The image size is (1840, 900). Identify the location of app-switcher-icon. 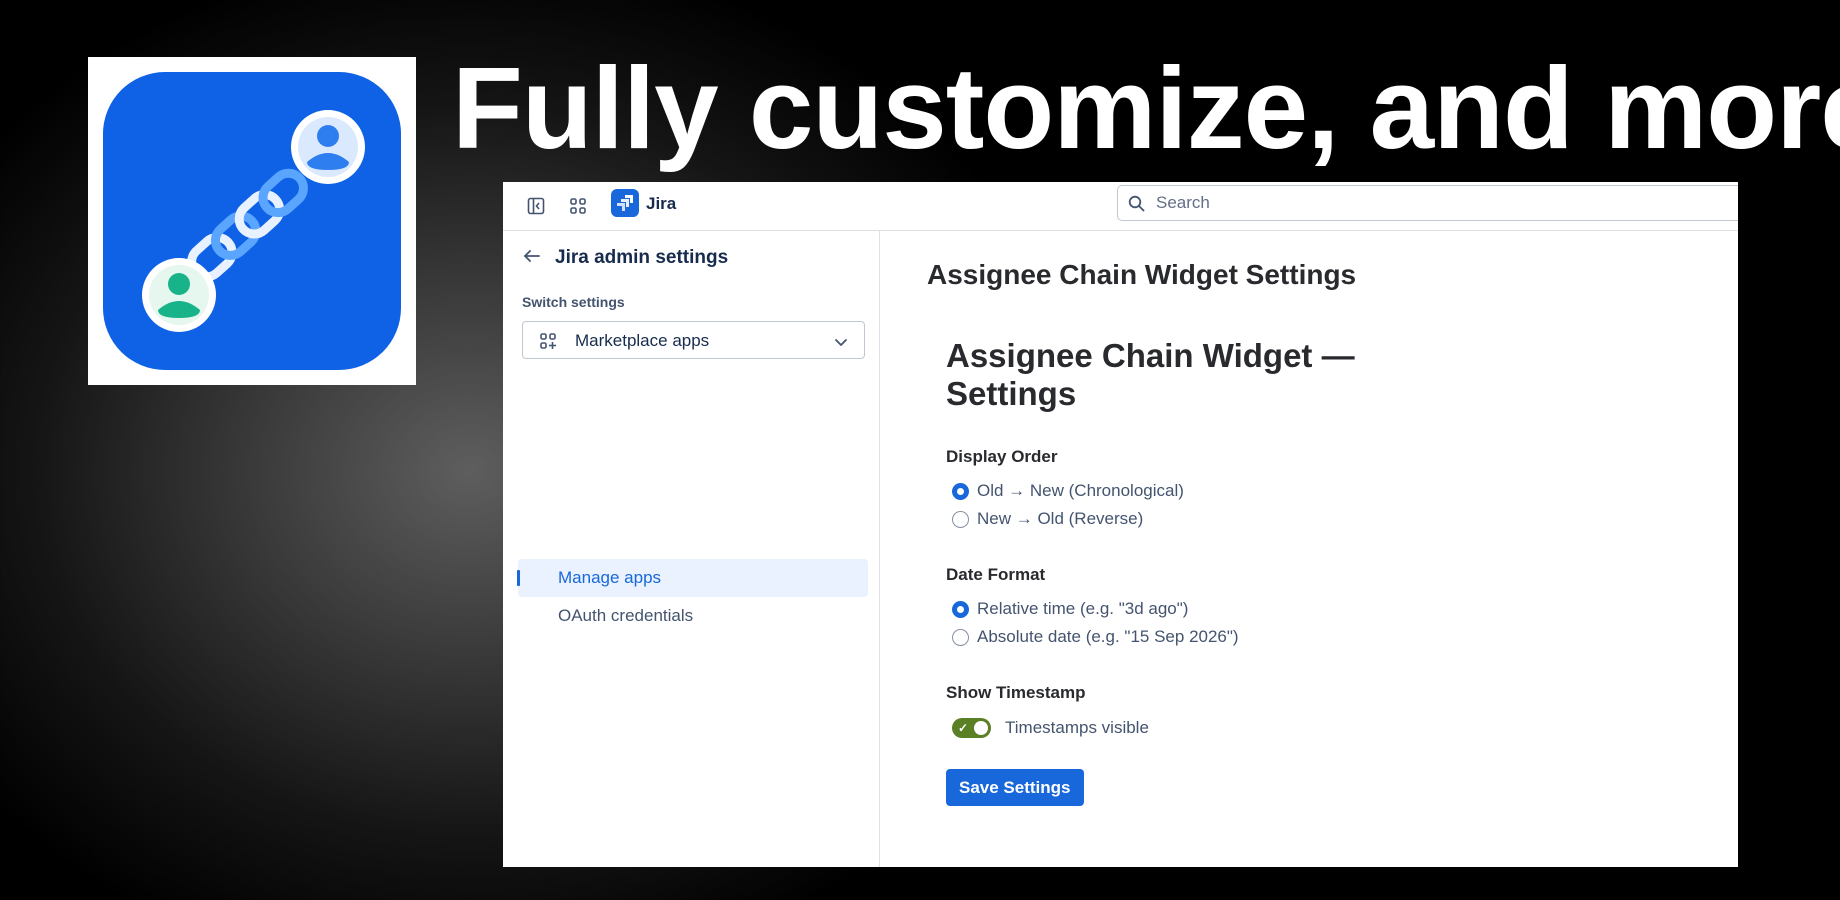
(578, 206).